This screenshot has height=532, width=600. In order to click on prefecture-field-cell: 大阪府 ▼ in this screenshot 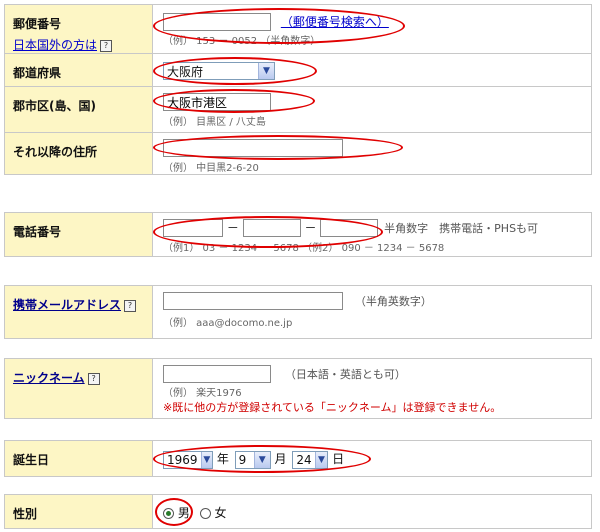, I will do `click(372, 70)`.